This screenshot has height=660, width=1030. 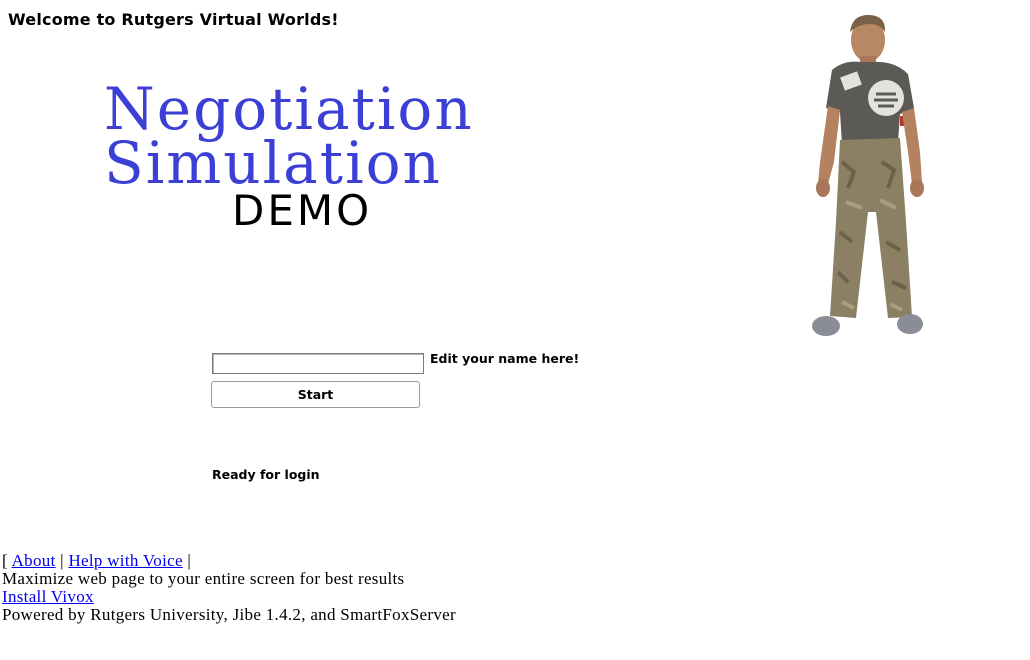 What do you see at coordinates (826, 326) in the screenshot?
I see `avatar-left-shoe` at bounding box center [826, 326].